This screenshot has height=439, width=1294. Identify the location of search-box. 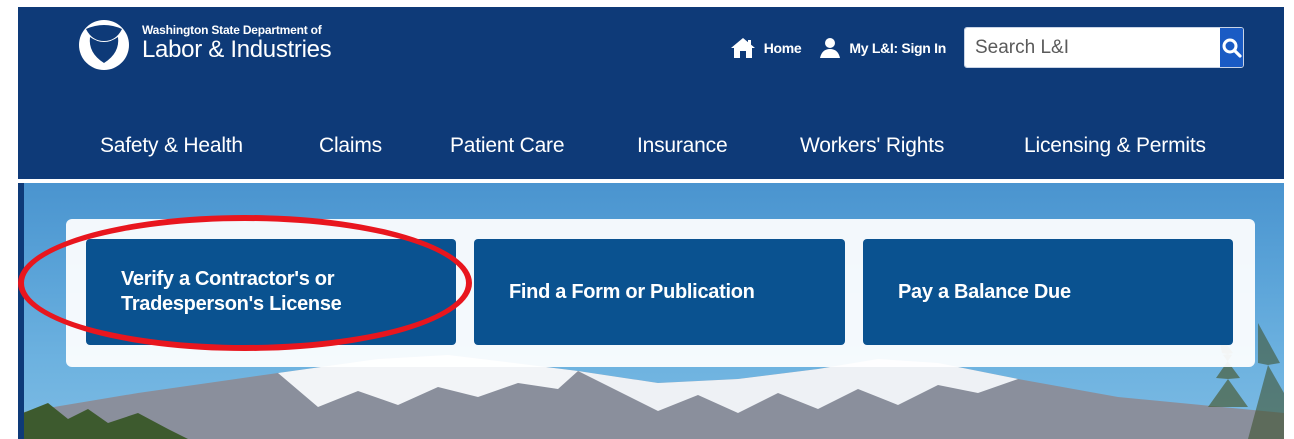
(1104, 47).